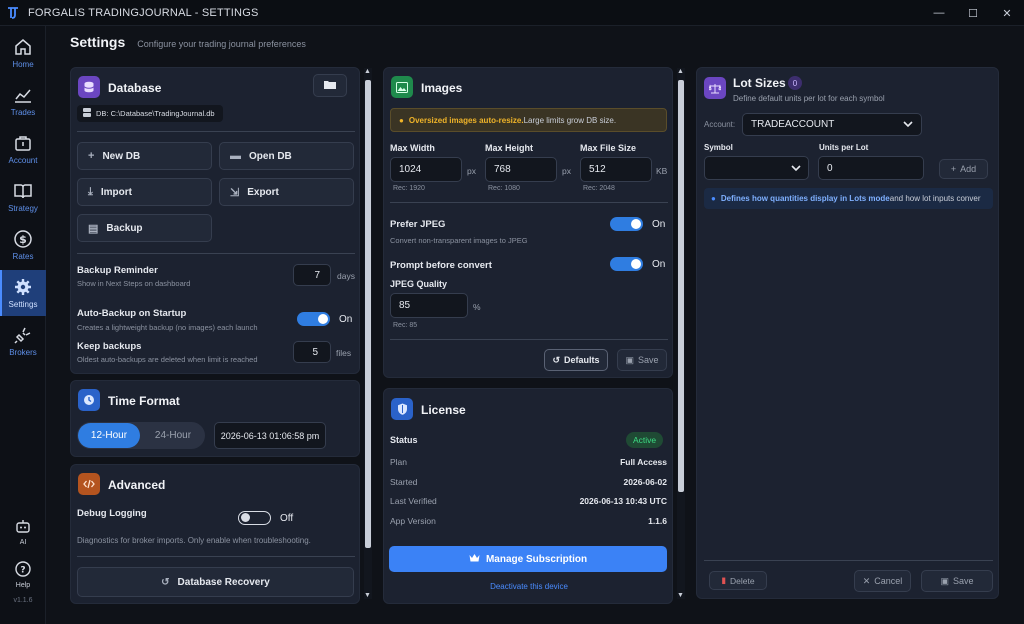 This screenshot has width=1024, height=624. What do you see at coordinates (137, 485) in the screenshot?
I see `advanced-title: Advanced` at bounding box center [137, 485].